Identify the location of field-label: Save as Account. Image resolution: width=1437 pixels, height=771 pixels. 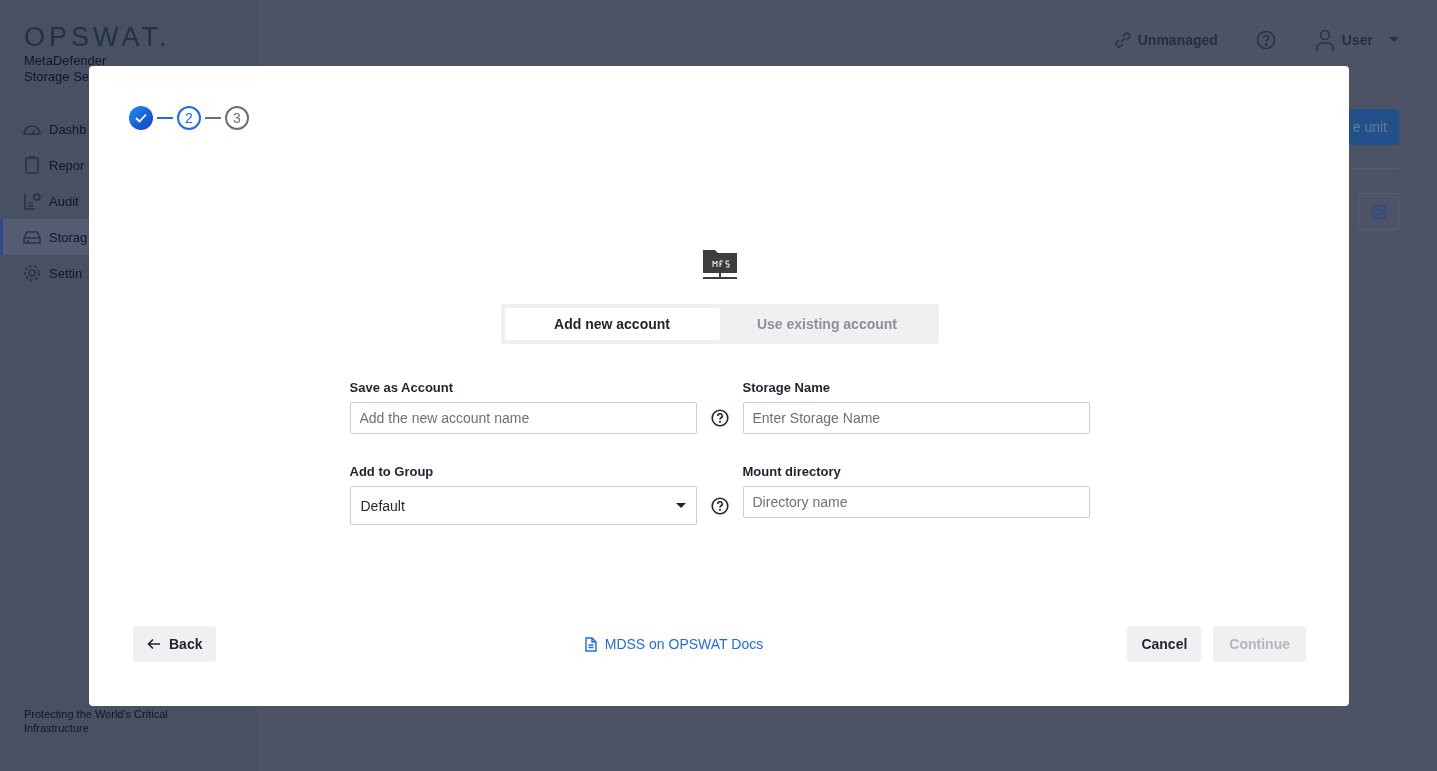
(402, 387).